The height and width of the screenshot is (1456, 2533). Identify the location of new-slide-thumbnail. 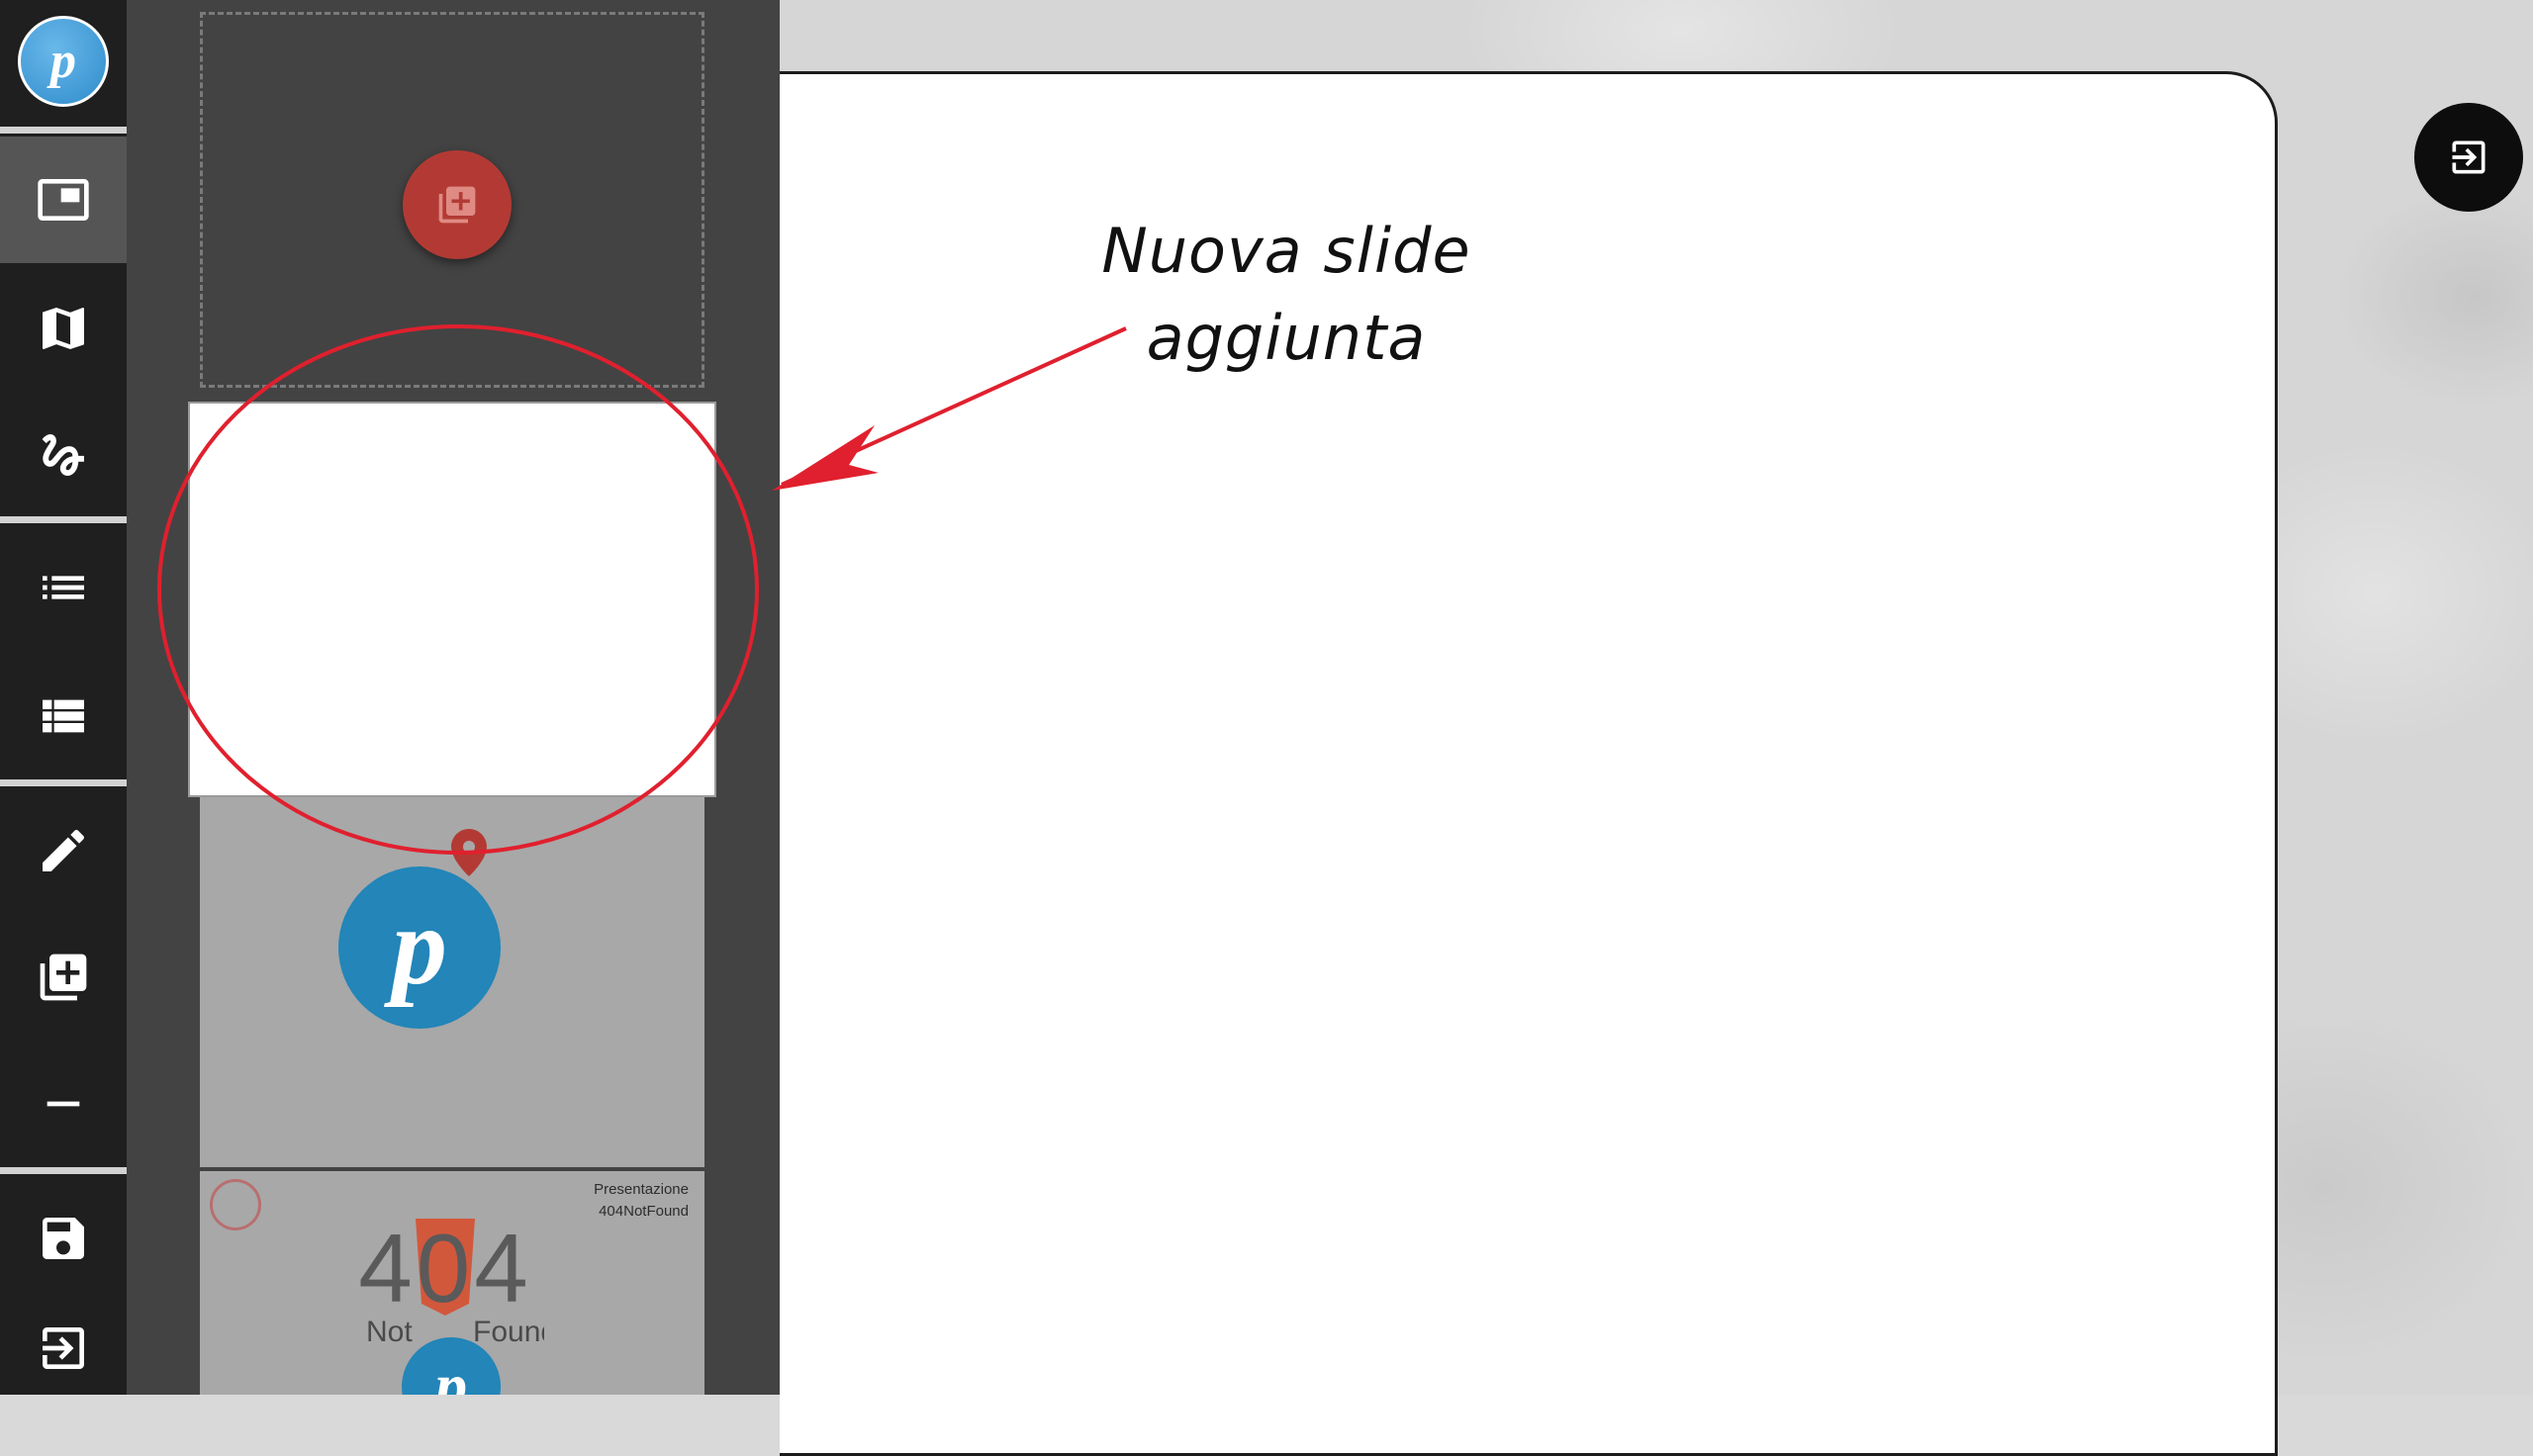
(452, 599).